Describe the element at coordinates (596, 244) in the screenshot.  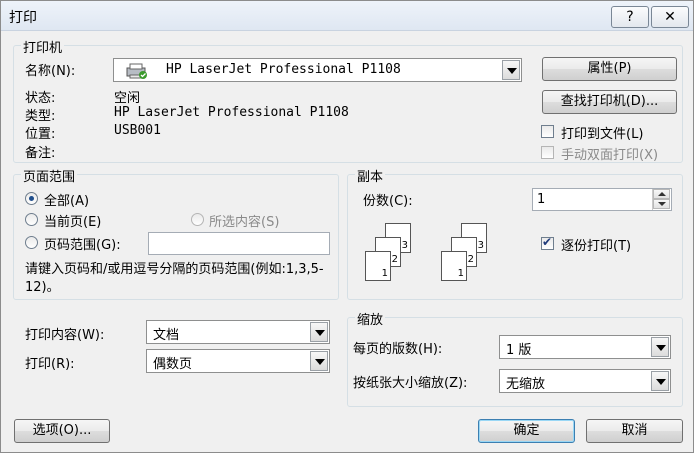
I see `collate-label: 逐份打印(T)` at that location.